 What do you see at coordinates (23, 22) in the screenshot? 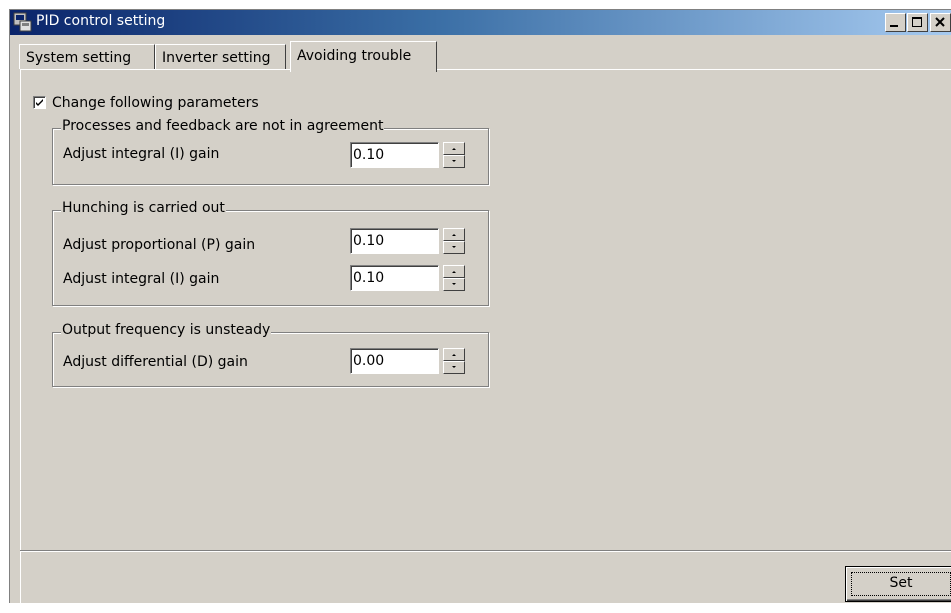
I see `app-icon` at bounding box center [23, 22].